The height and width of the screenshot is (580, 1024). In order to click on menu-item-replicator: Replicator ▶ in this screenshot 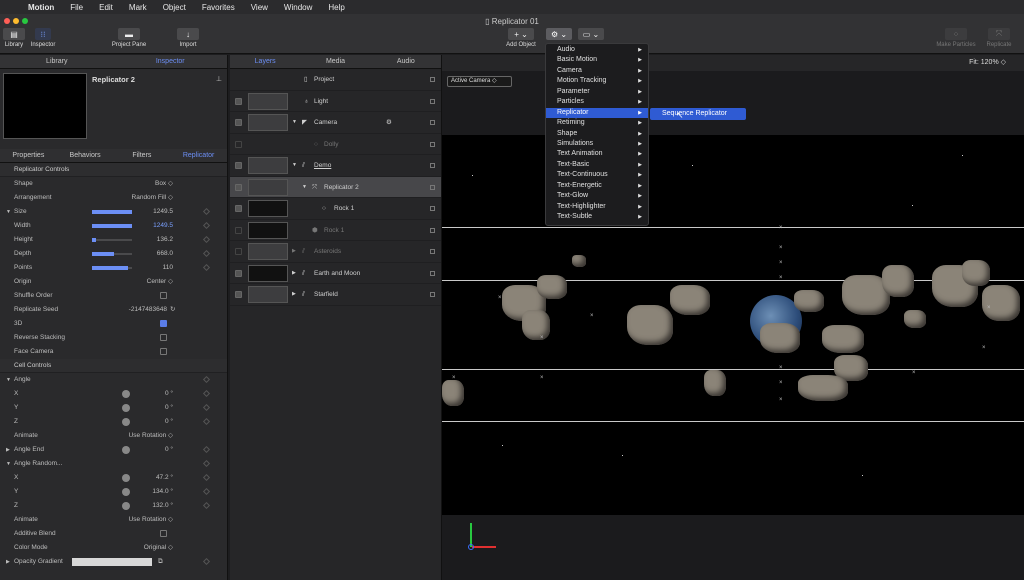, I will do `click(597, 113)`.